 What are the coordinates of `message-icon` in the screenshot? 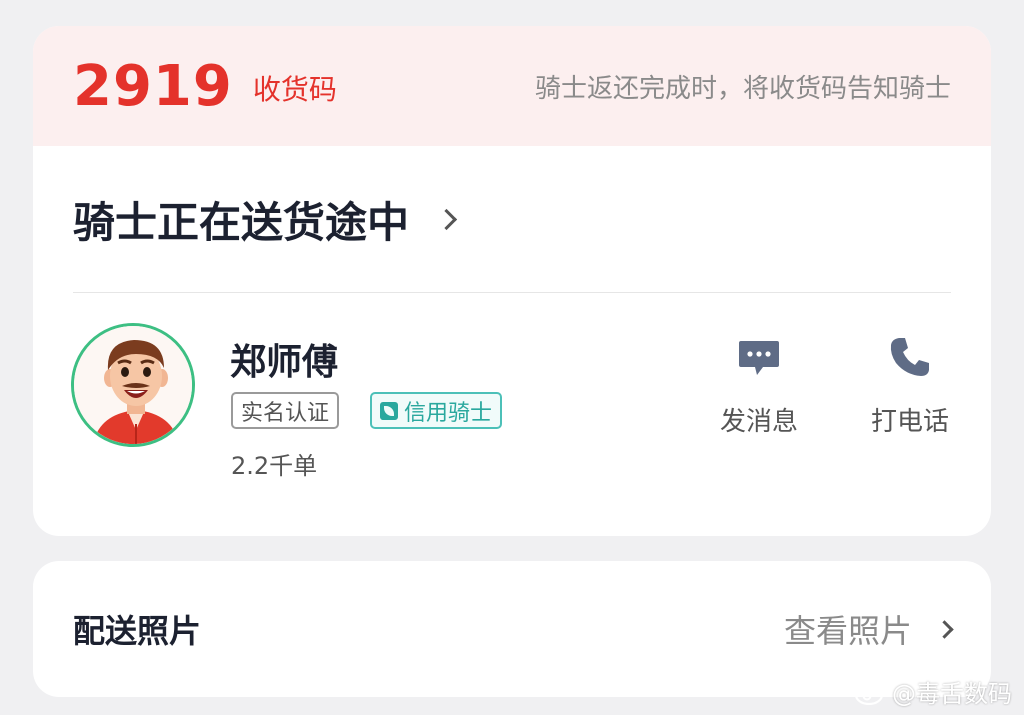 It's located at (759, 358).